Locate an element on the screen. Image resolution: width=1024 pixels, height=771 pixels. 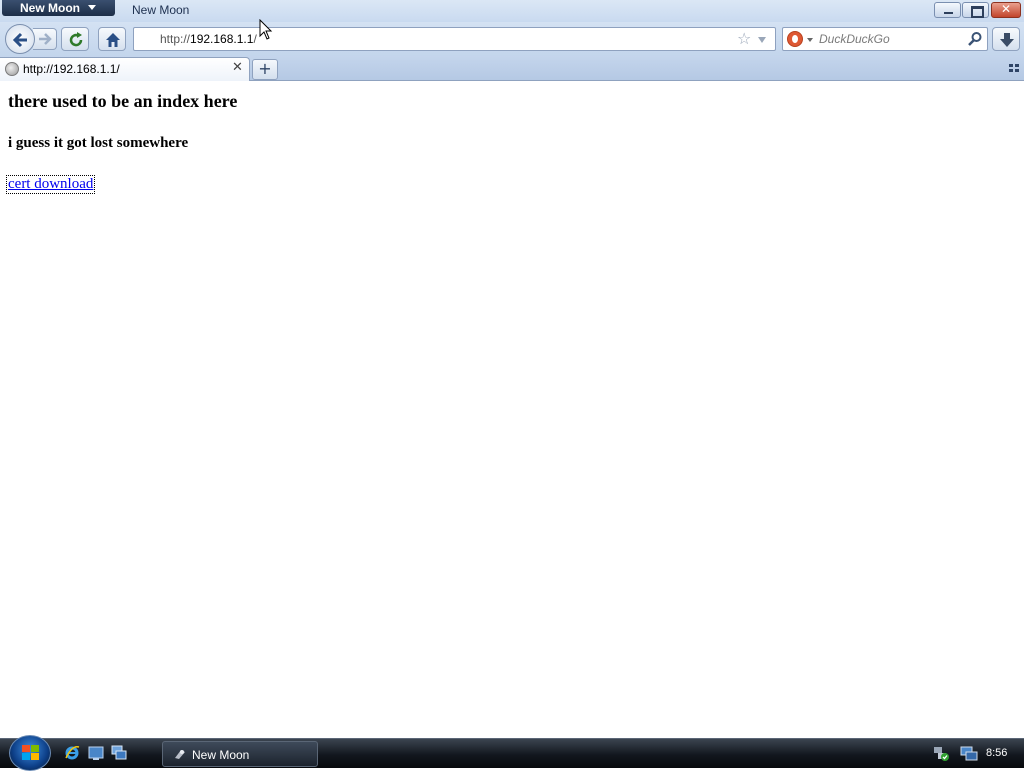
search-input is located at coordinates (891, 39).